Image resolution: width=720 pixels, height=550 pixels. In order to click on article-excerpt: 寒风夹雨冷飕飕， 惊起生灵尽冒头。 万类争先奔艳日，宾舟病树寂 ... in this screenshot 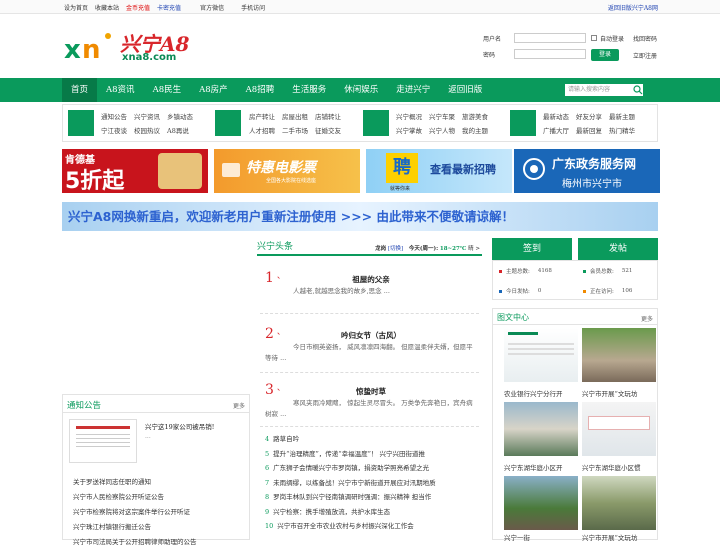, I will do `click(369, 408)`.